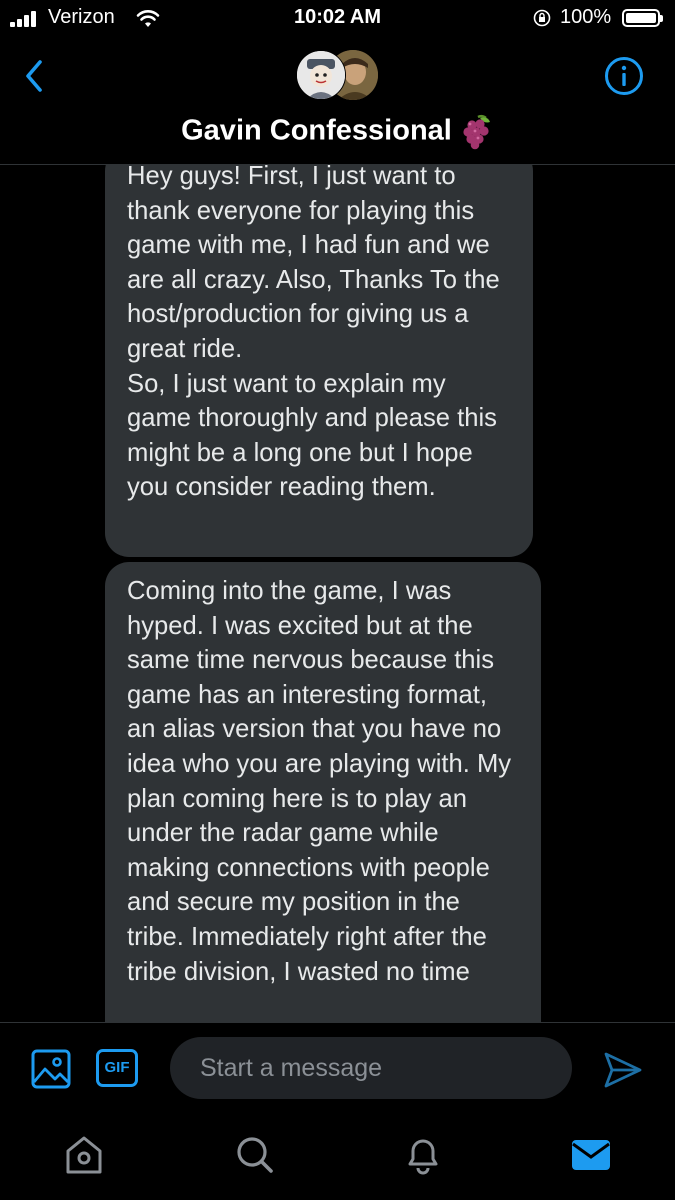 Image resolution: width=675 pixels, height=1200 pixels. What do you see at coordinates (337, 1157) in the screenshot?
I see `bottom-tab-bar` at bounding box center [337, 1157].